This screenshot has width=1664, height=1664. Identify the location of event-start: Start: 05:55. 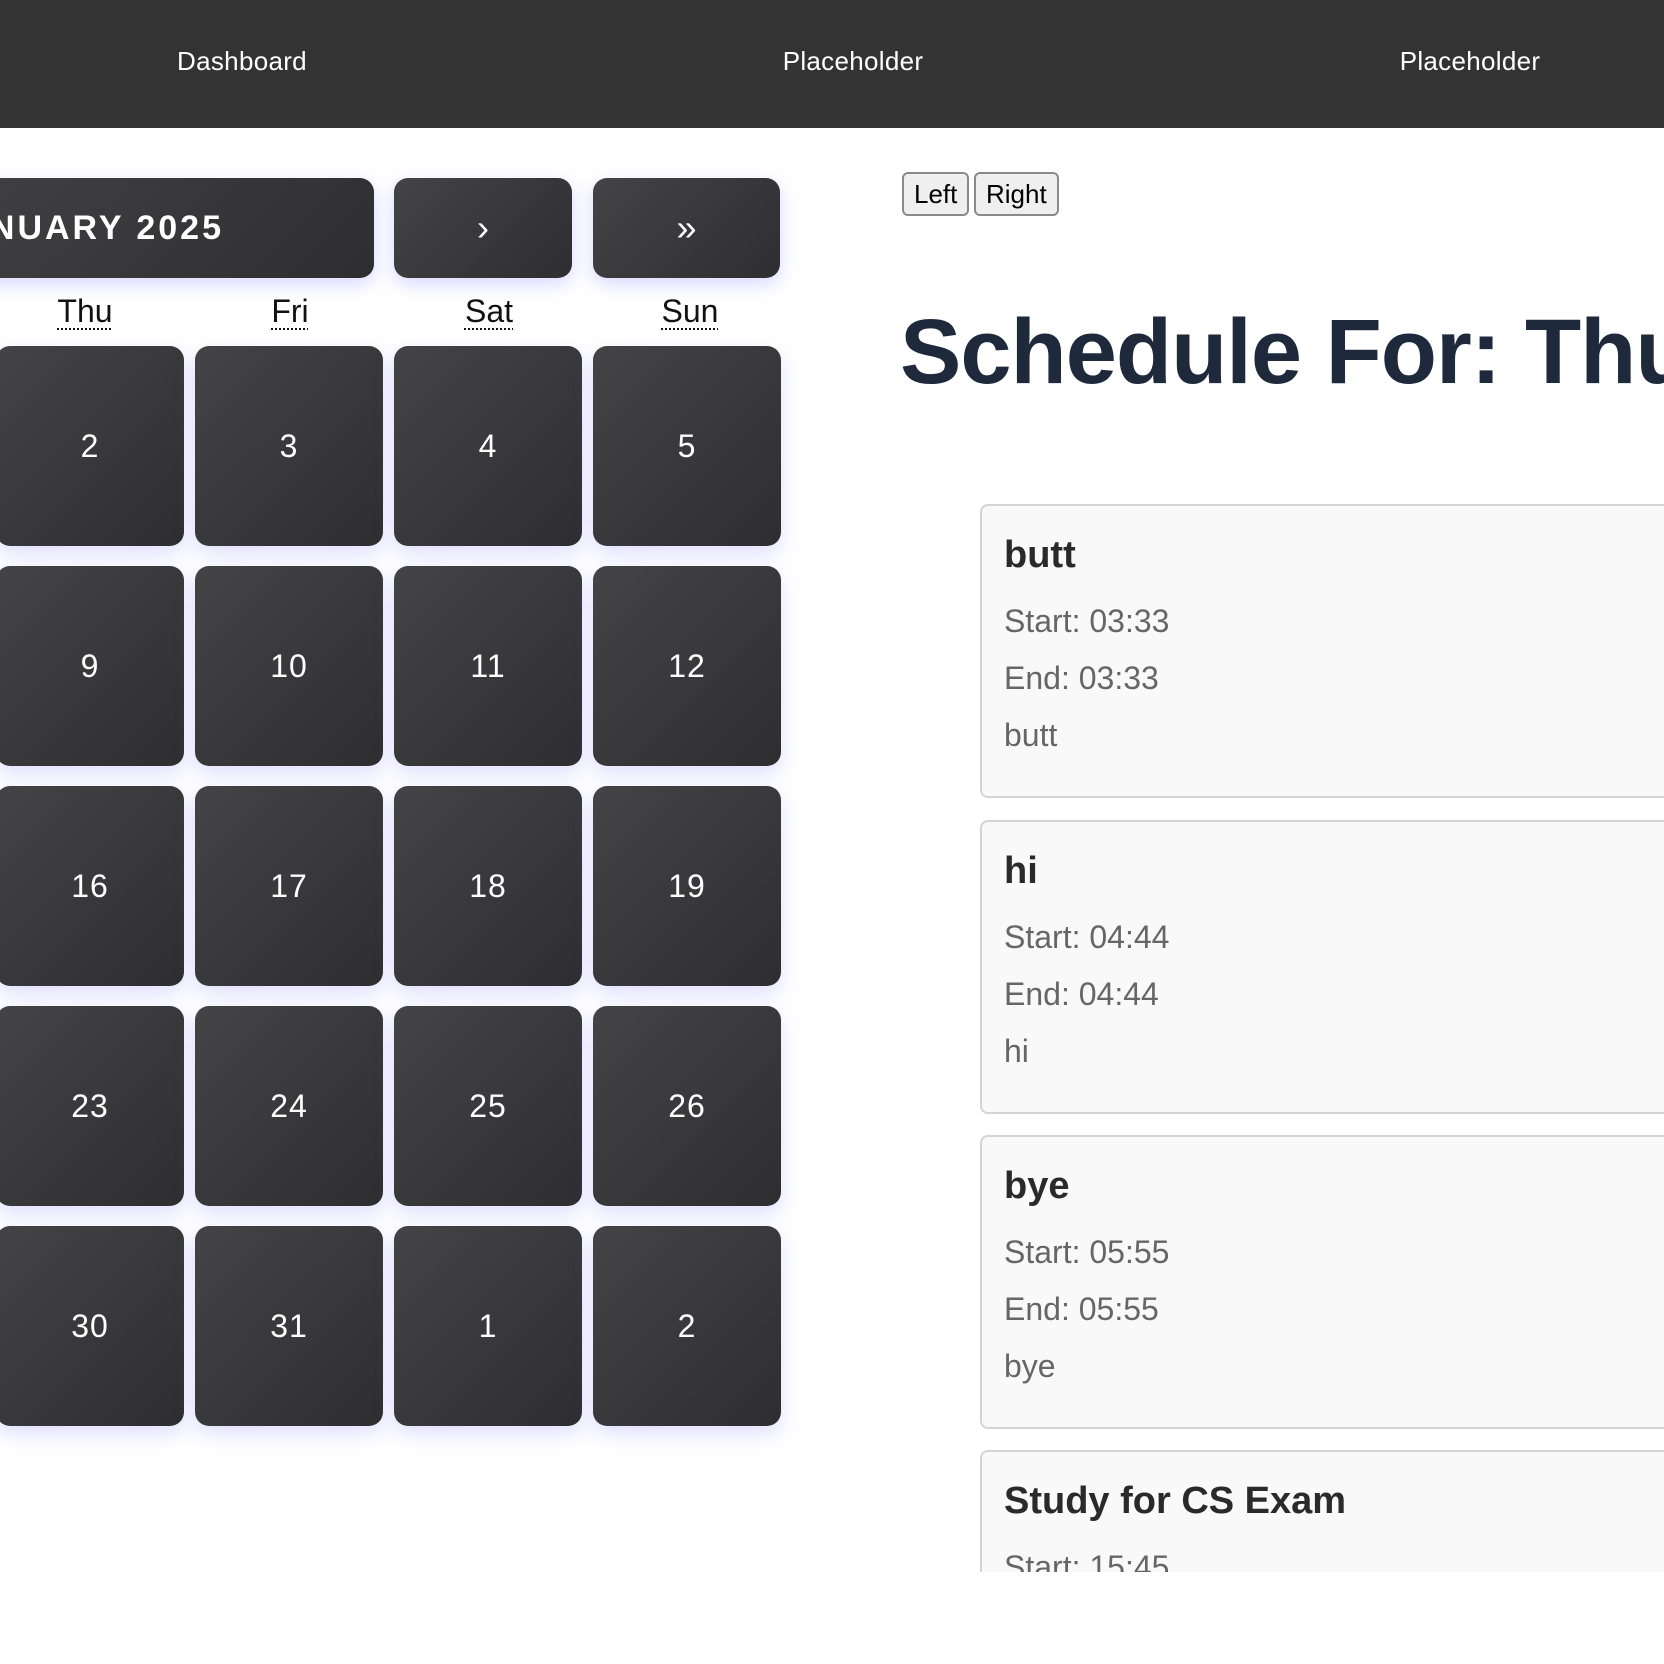
(1087, 1252).